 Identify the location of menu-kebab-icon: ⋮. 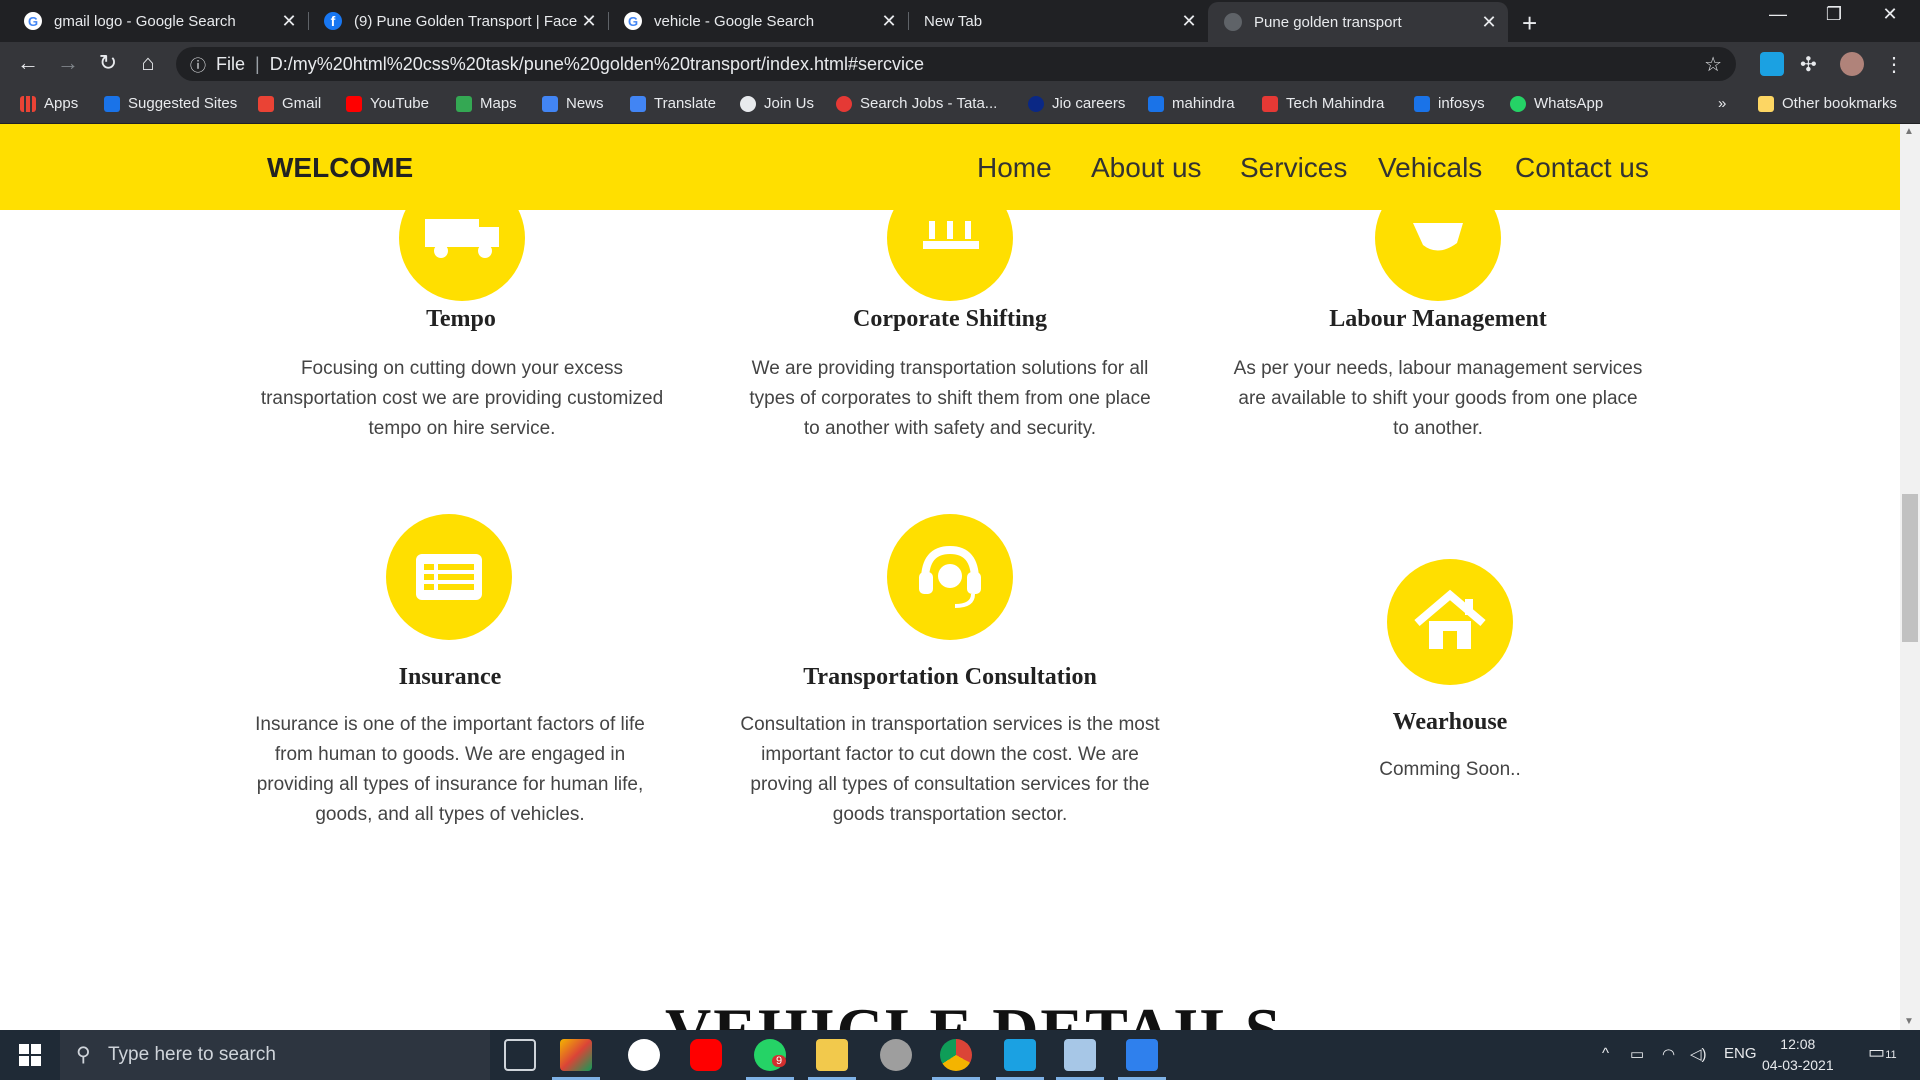
(1894, 64).